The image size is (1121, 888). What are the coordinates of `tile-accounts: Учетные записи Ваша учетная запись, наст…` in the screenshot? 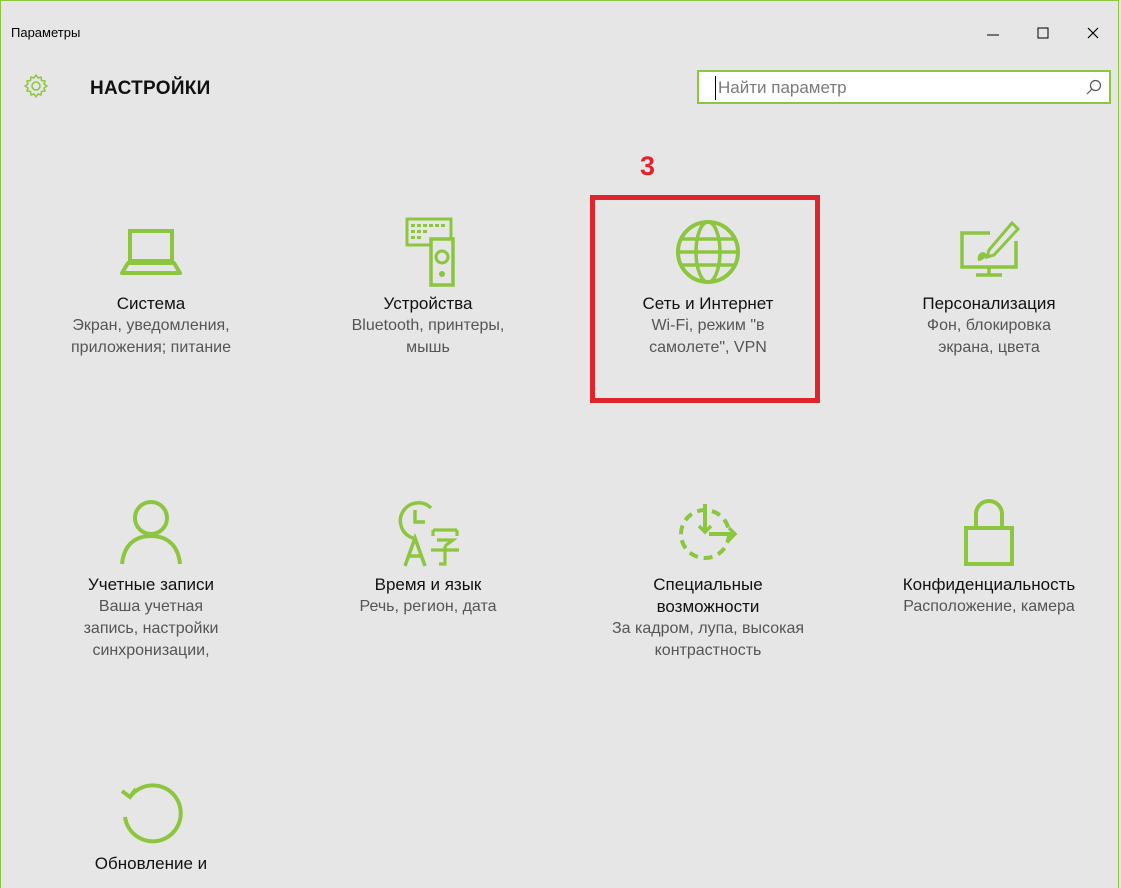 It's located at (151, 580).